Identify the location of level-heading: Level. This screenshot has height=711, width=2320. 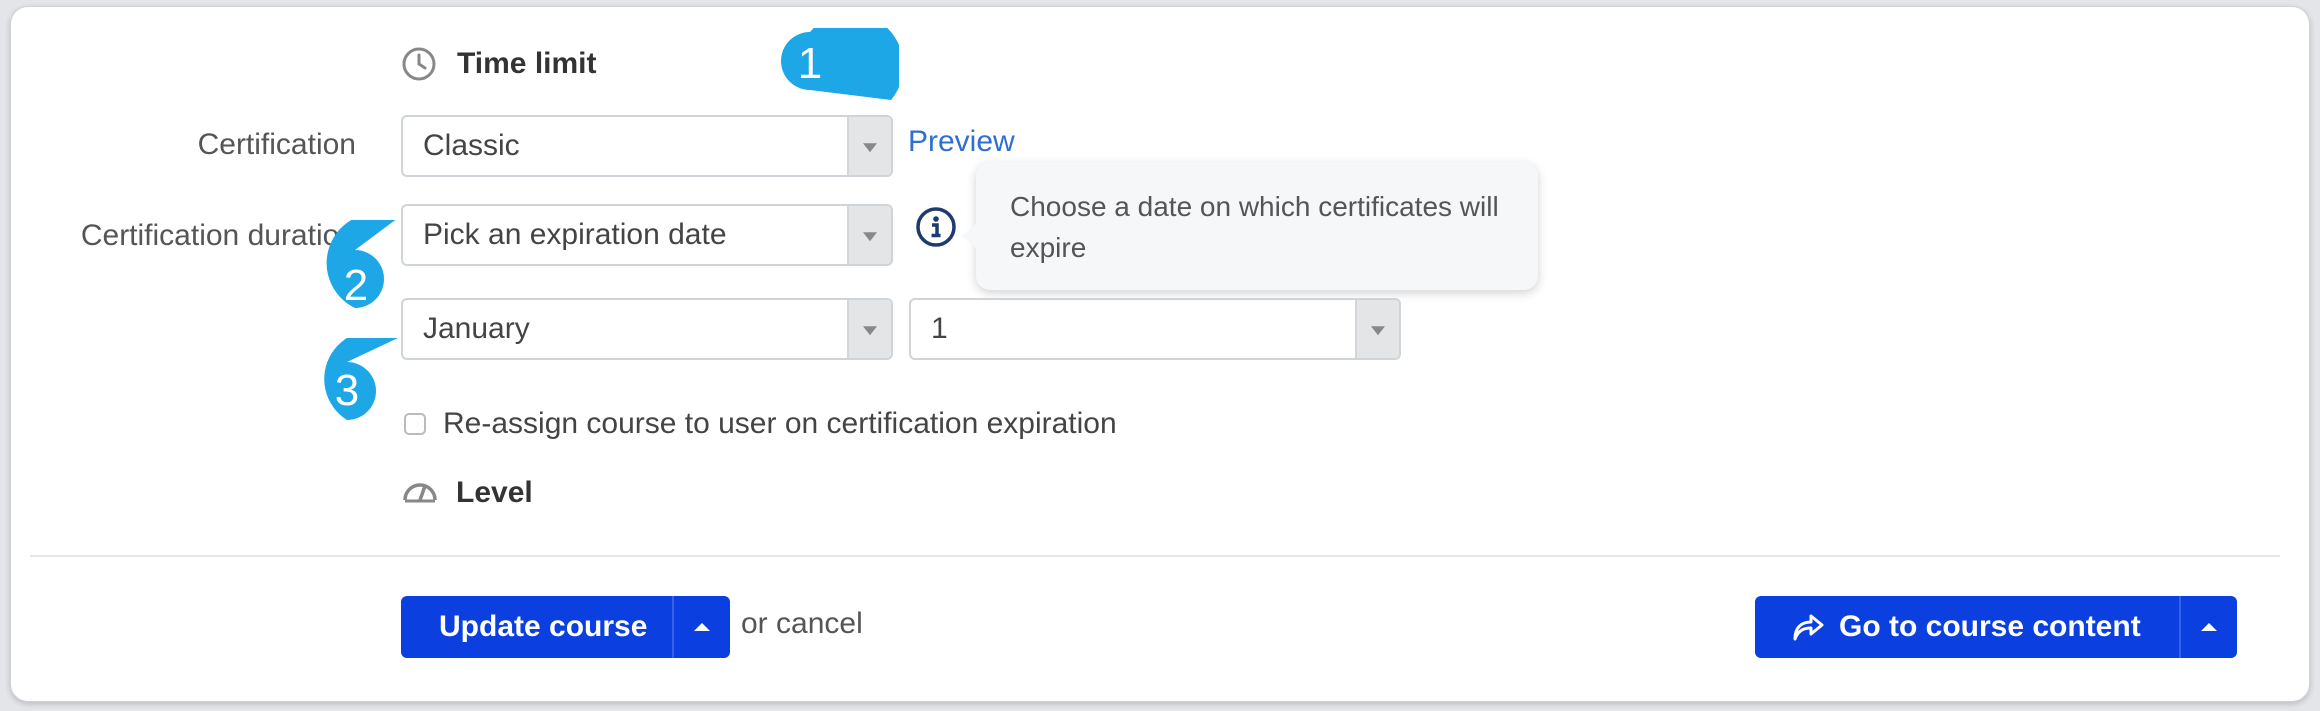
(494, 493).